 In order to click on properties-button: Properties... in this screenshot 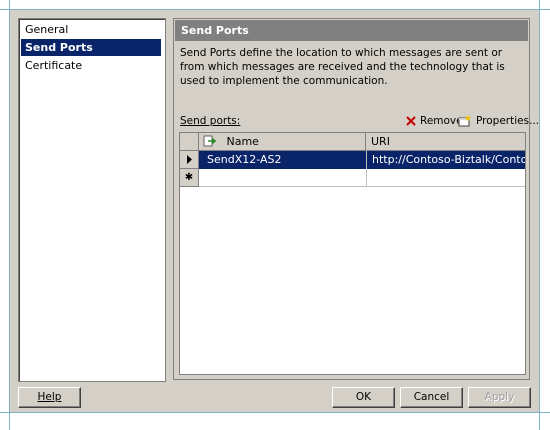, I will do `click(498, 121)`.